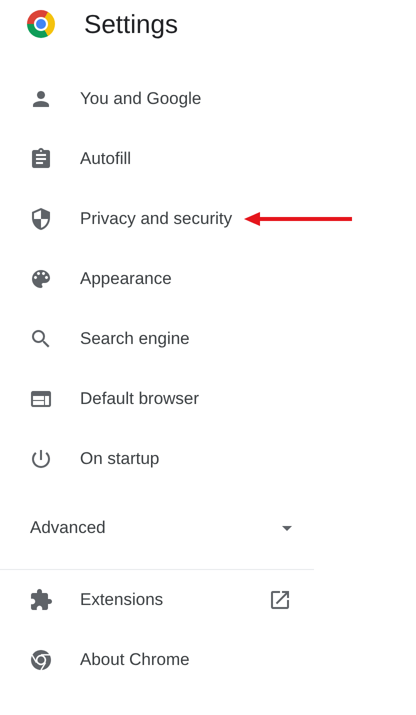 This screenshot has height=715, width=416. What do you see at coordinates (88, 279) in the screenshot?
I see `menu-item: Appearance` at bounding box center [88, 279].